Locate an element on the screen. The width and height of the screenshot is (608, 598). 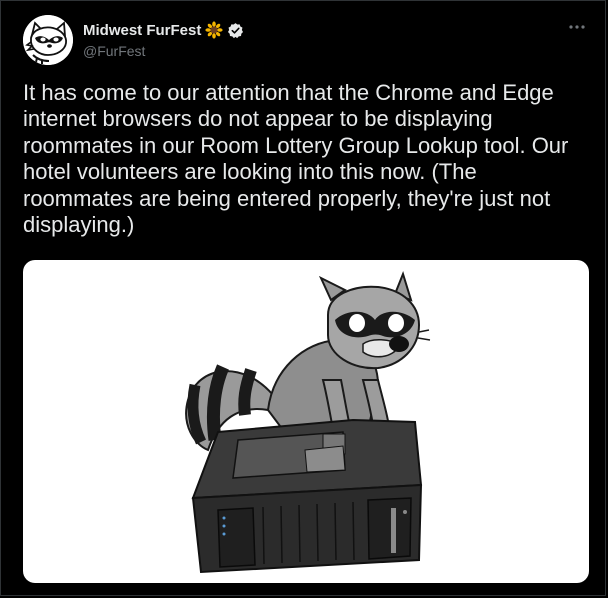
author-names: Midwest FurFest @FurFest is located at coordinates (163, 39).